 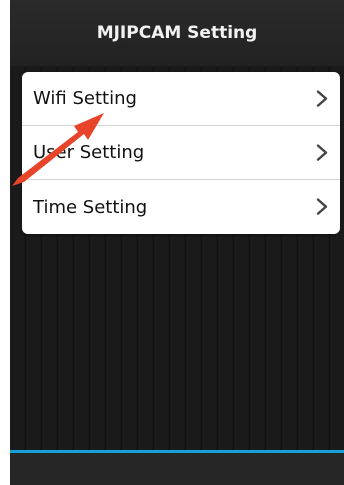 I want to click on menu-item-label: User Setting, so click(x=89, y=152).